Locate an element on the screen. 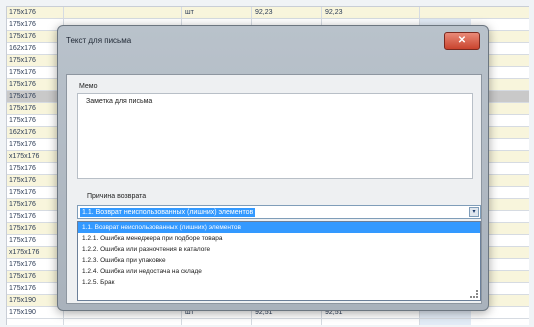 This screenshot has height=327, width=534. table-cell: шт is located at coordinates (189, 12).